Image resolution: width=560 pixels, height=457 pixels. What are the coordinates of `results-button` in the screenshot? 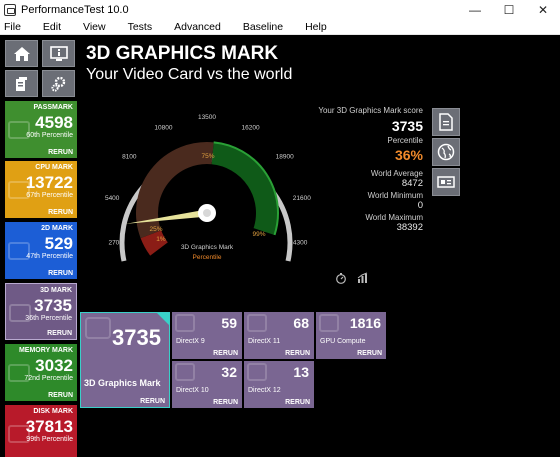 It's located at (21, 83).